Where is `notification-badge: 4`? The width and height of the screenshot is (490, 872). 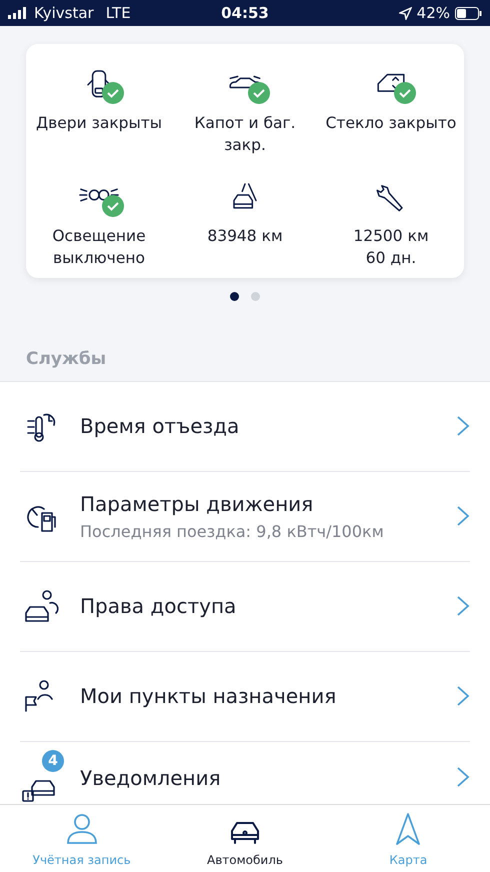
notification-badge: 4 is located at coordinates (53, 761).